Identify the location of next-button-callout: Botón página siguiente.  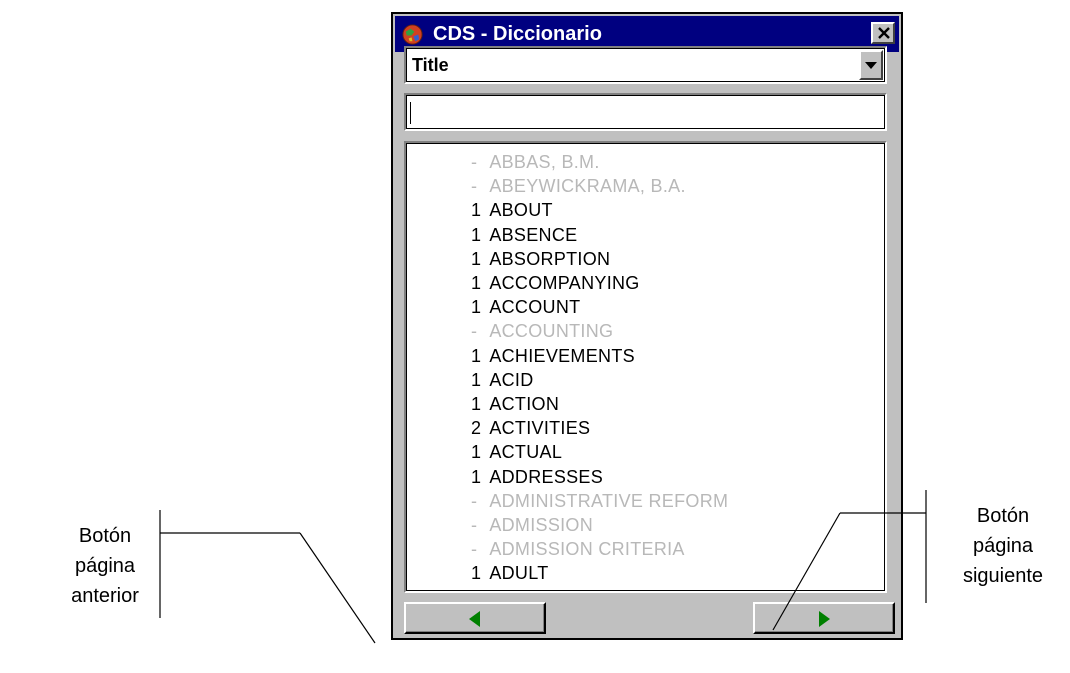
(1003, 546).